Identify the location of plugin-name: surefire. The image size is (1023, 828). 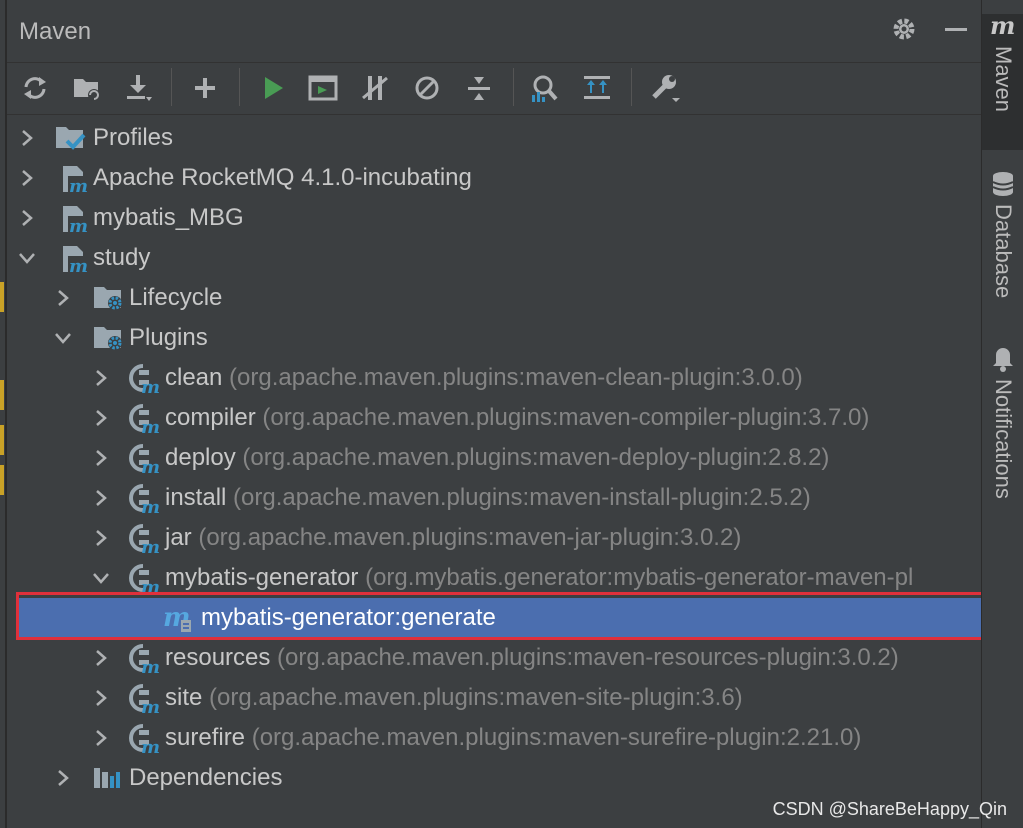
(205, 737).